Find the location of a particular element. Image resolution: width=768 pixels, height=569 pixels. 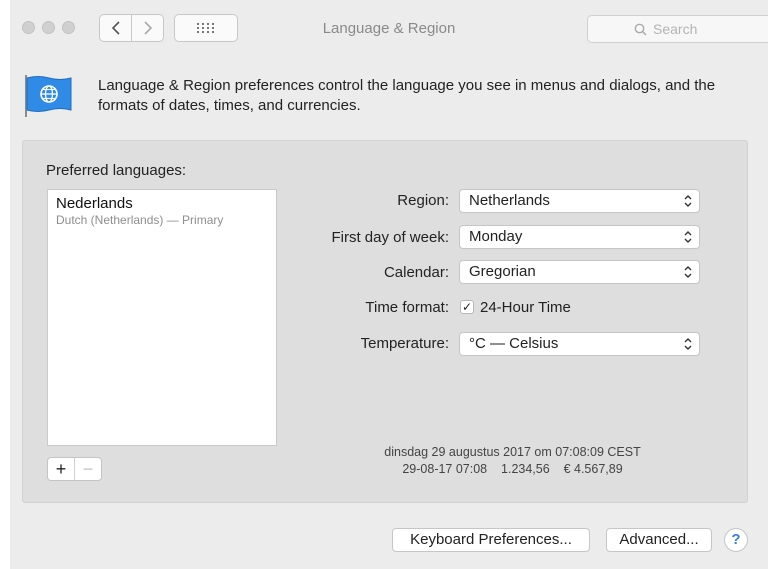

24-hour-time-label: 24-Hour Time is located at coordinates (525, 307).